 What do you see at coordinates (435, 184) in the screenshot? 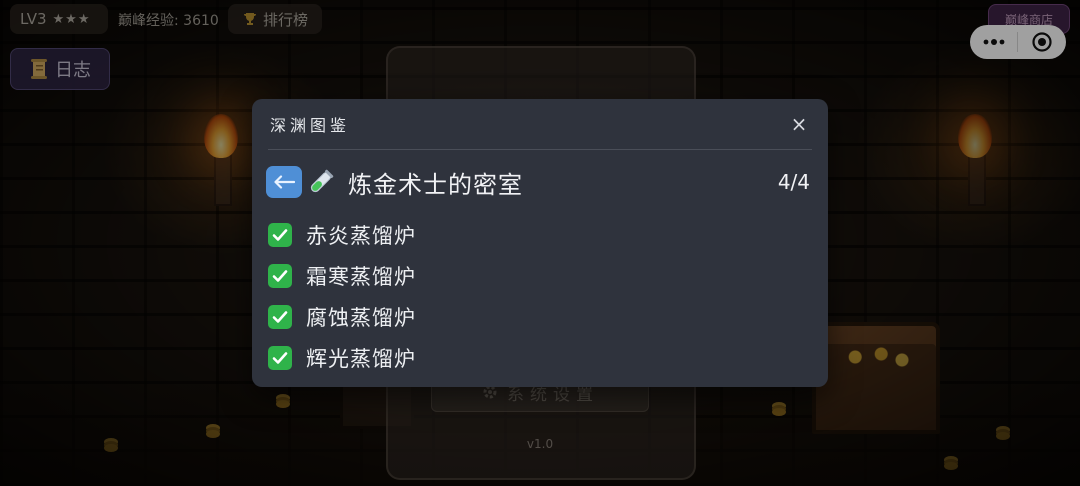
I see `room-name: 炼金术士的密室` at bounding box center [435, 184].